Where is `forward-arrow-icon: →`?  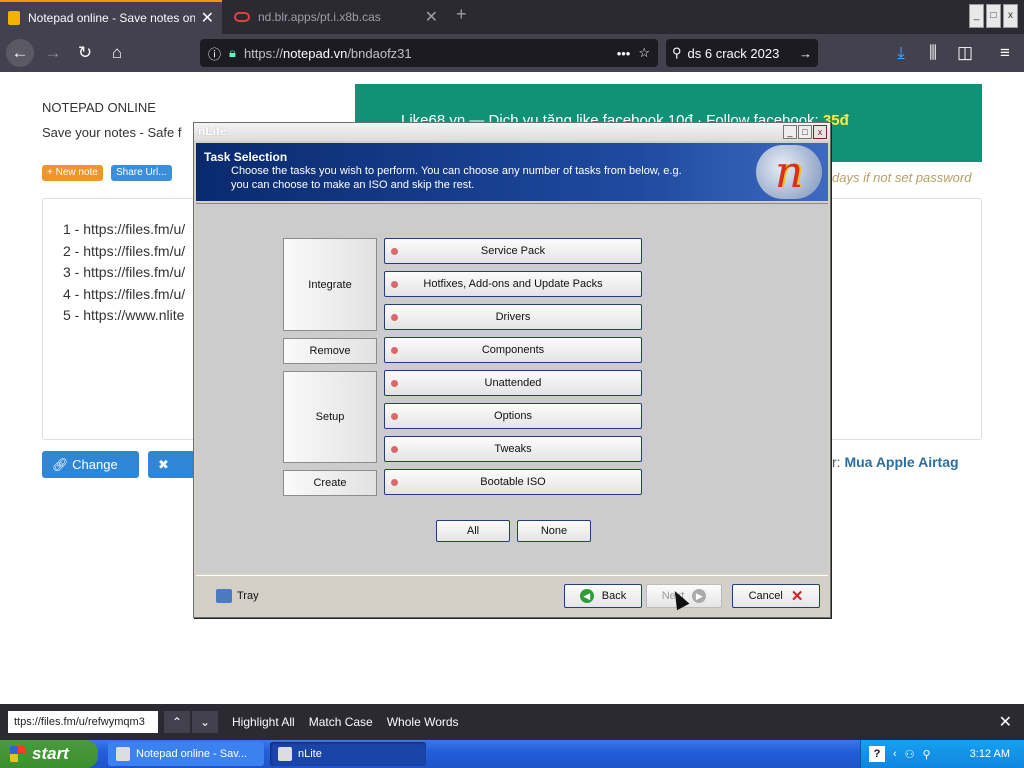
forward-arrow-icon: → is located at coordinates (53, 53).